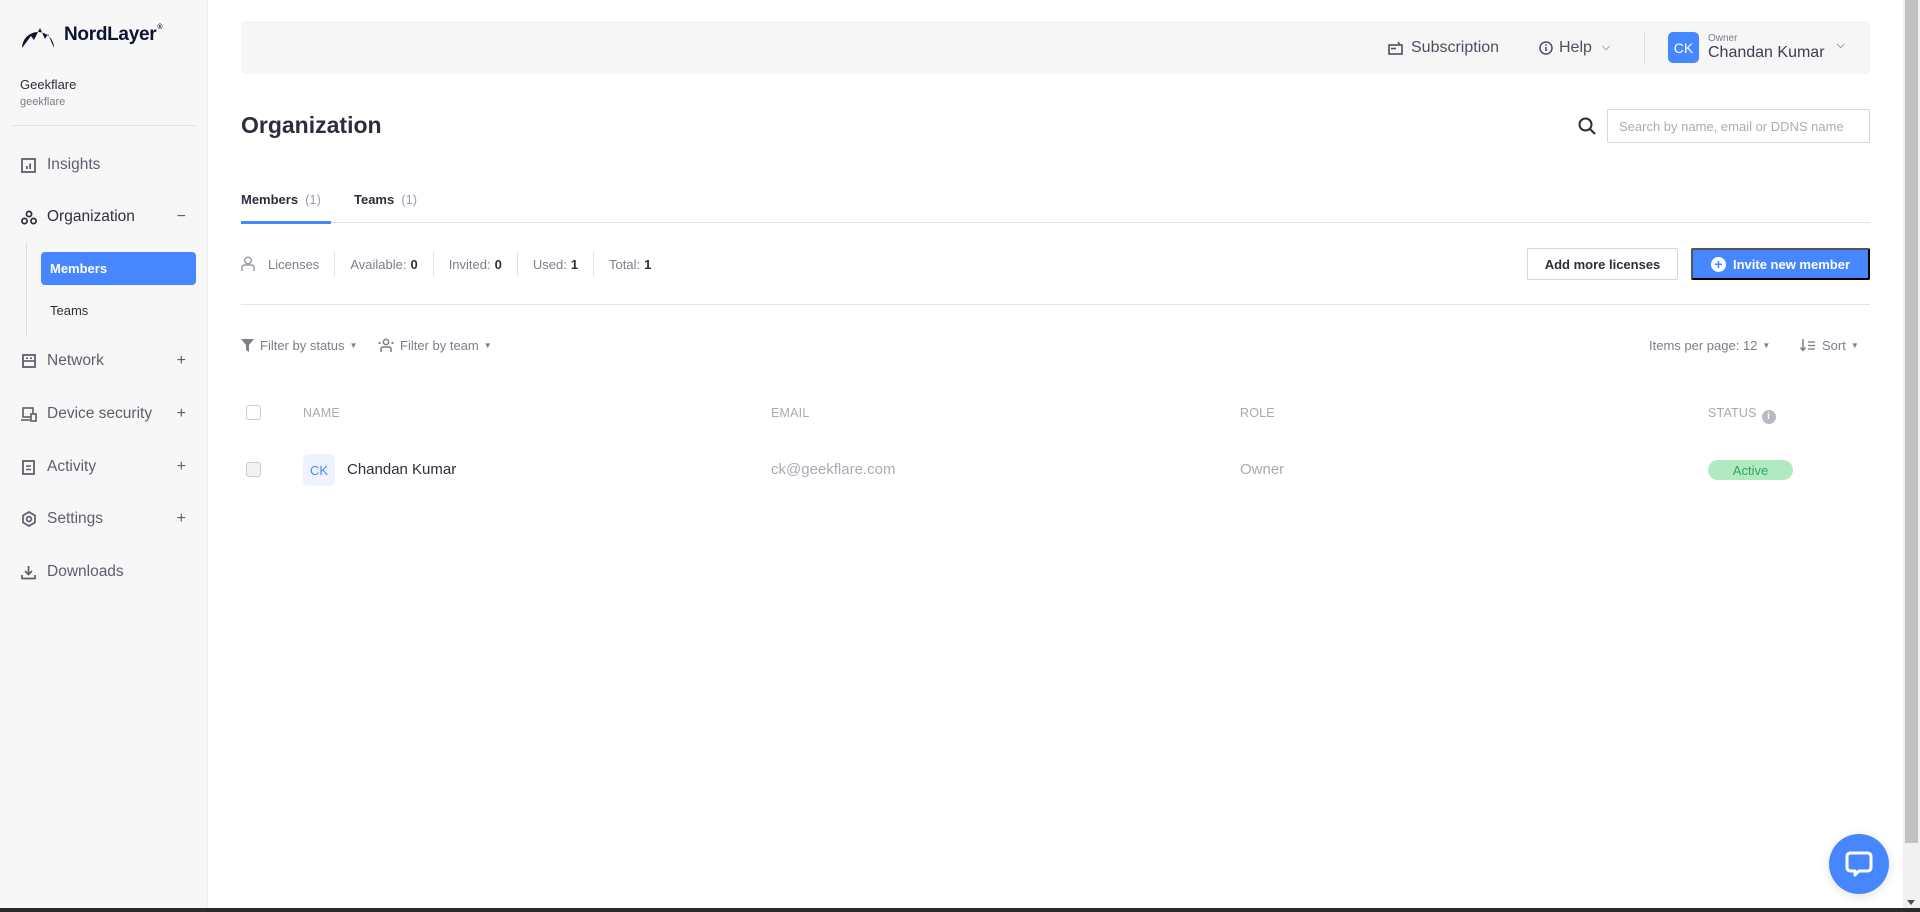  I want to click on brand-name-text: NordLayer, so click(110, 34).